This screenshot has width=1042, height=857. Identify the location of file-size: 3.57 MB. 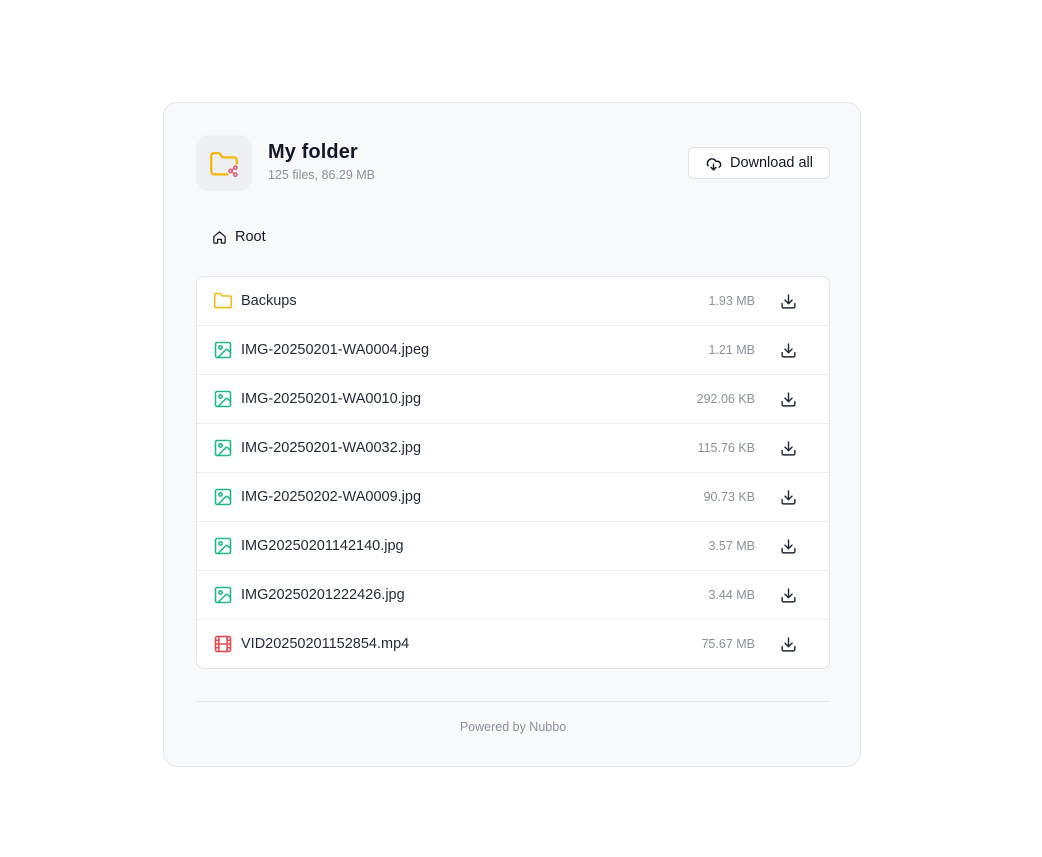
(731, 546).